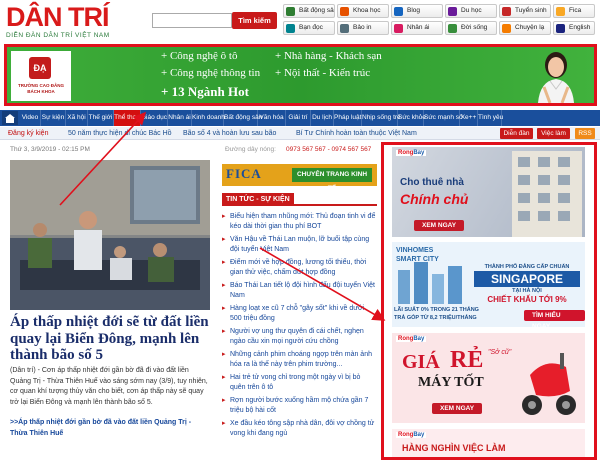 The image size is (600, 463). I want to click on quick-link-b-n-c: Bạn đọc, so click(309, 28).